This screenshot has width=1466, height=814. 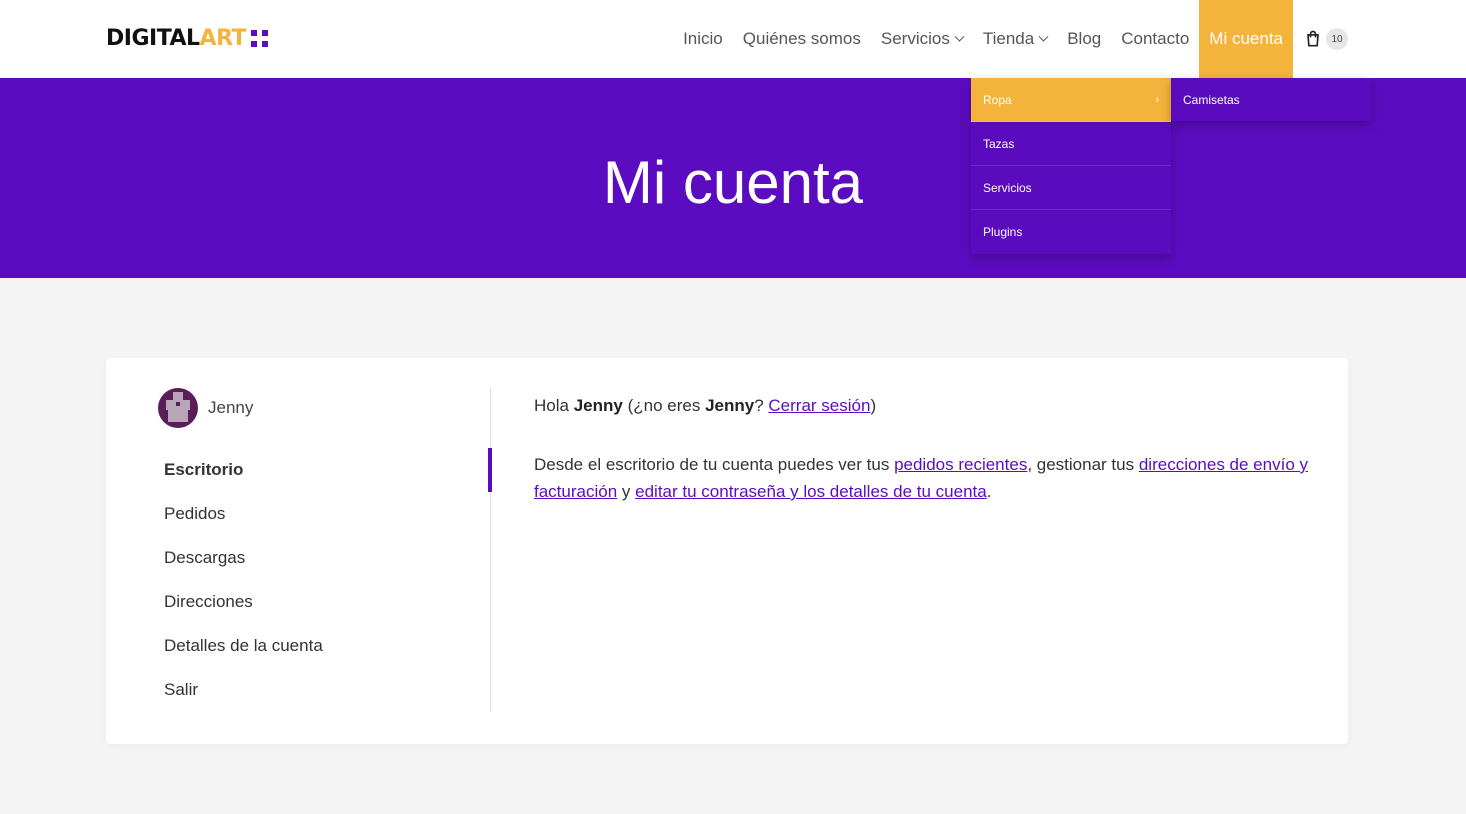 What do you see at coordinates (260, 38) in the screenshot?
I see `logo-dots-icon` at bounding box center [260, 38].